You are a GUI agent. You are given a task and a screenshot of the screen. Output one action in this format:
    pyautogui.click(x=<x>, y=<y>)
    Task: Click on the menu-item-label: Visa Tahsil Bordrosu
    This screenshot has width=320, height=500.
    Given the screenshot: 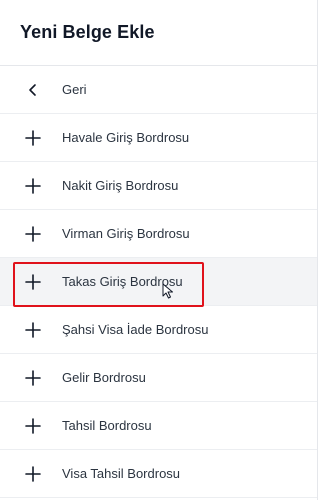 What is the action you would take?
    pyautogui.click(x=121, y=473)
    